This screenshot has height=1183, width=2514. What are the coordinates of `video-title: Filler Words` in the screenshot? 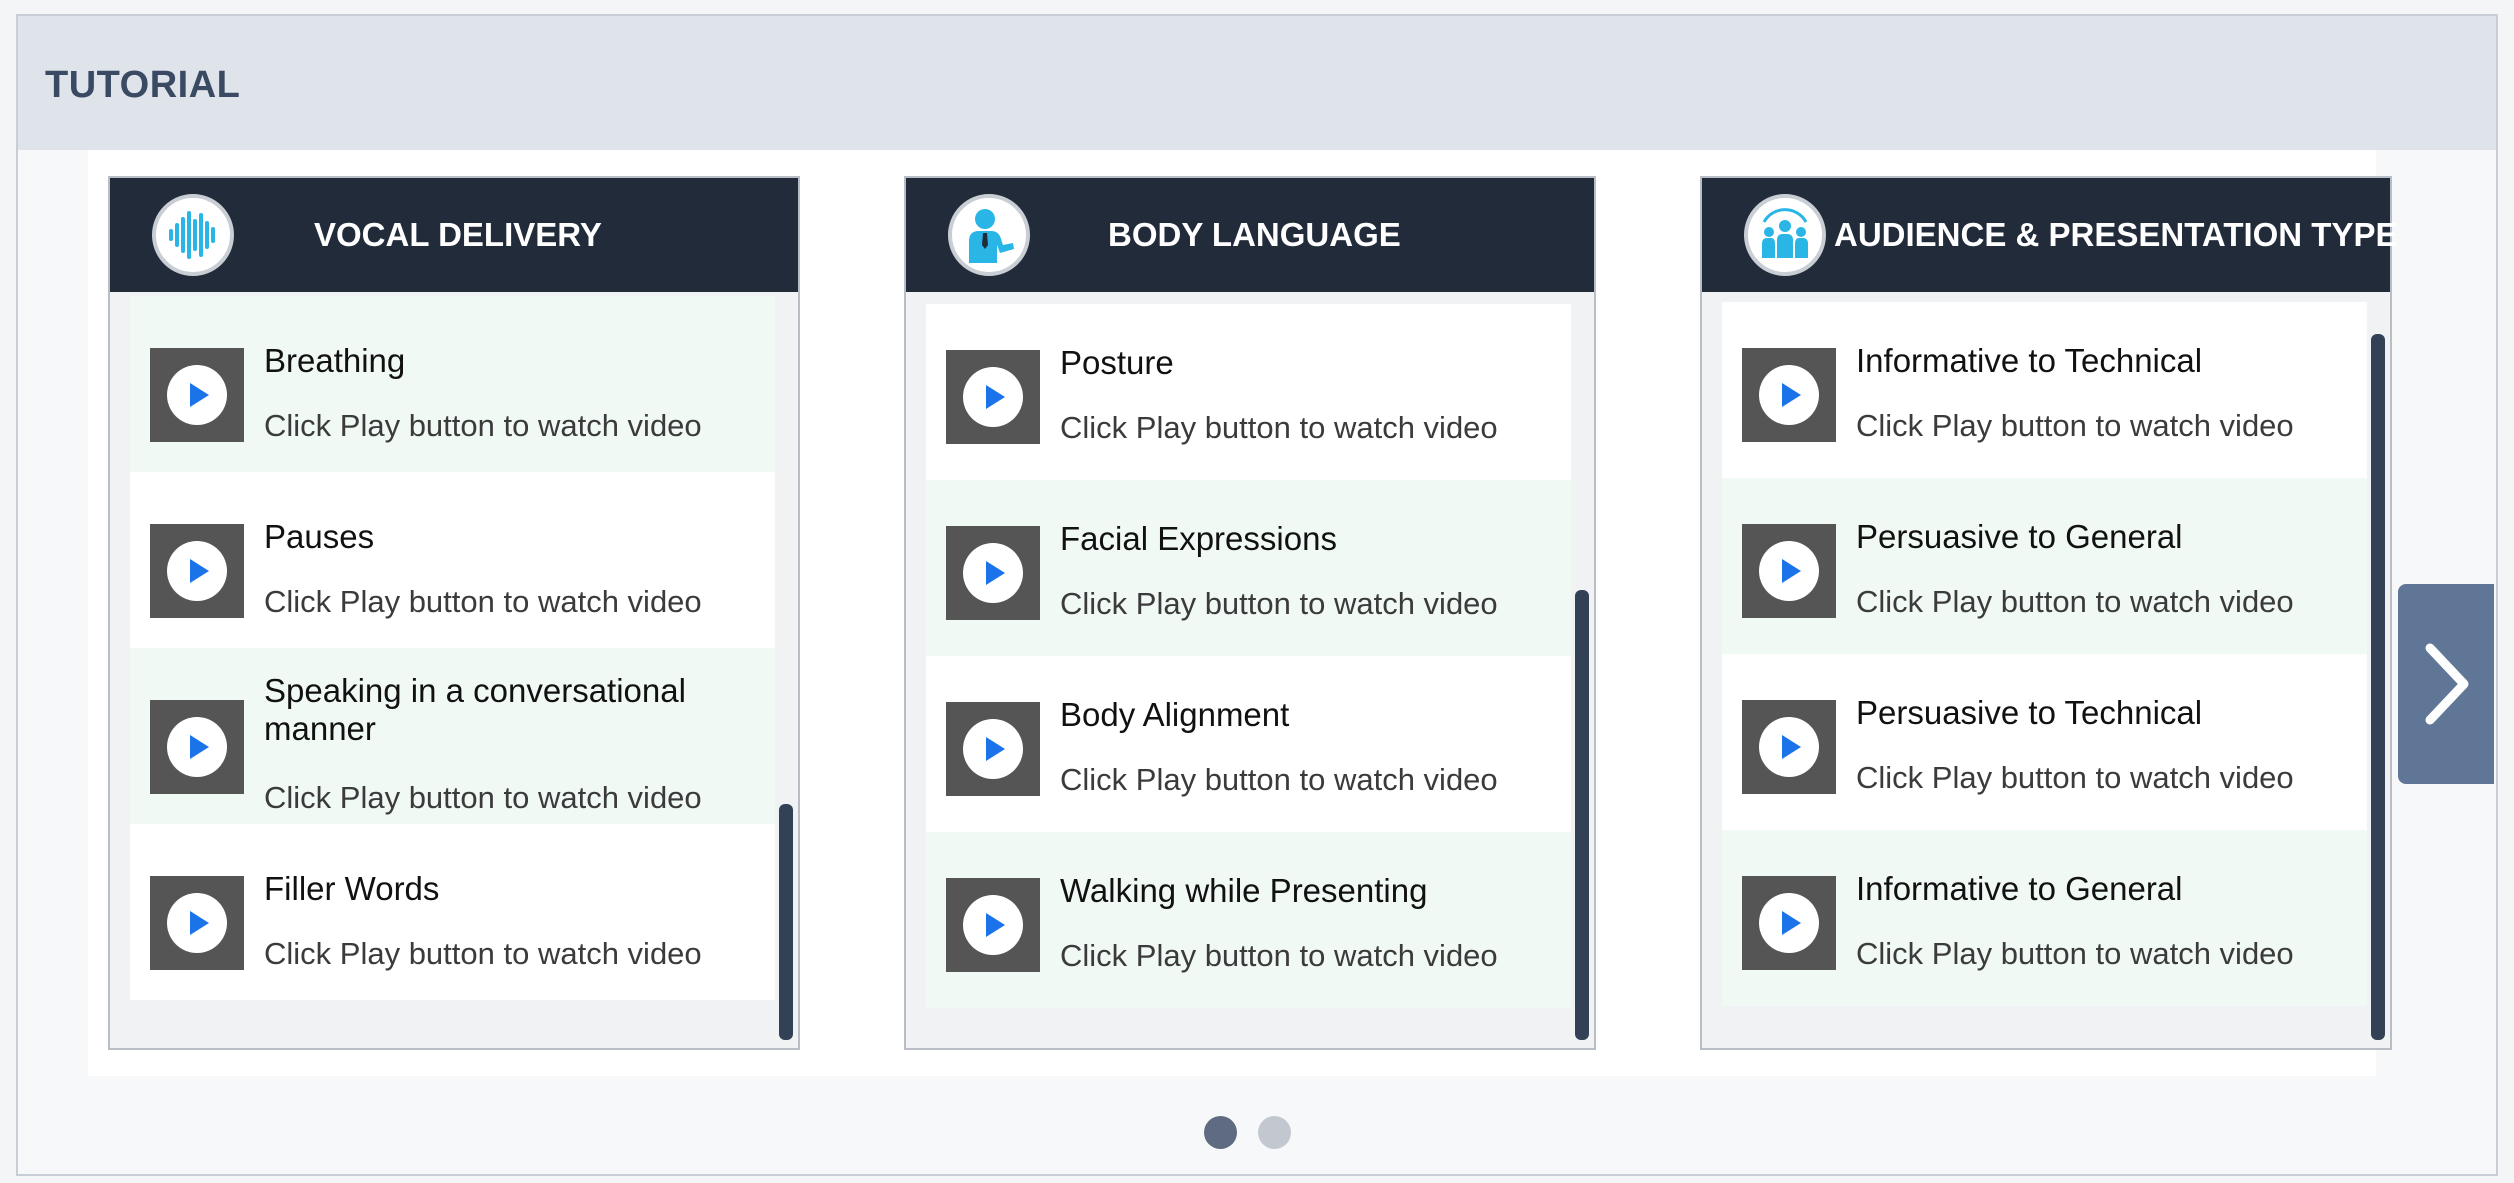 It's located at (352, 888).